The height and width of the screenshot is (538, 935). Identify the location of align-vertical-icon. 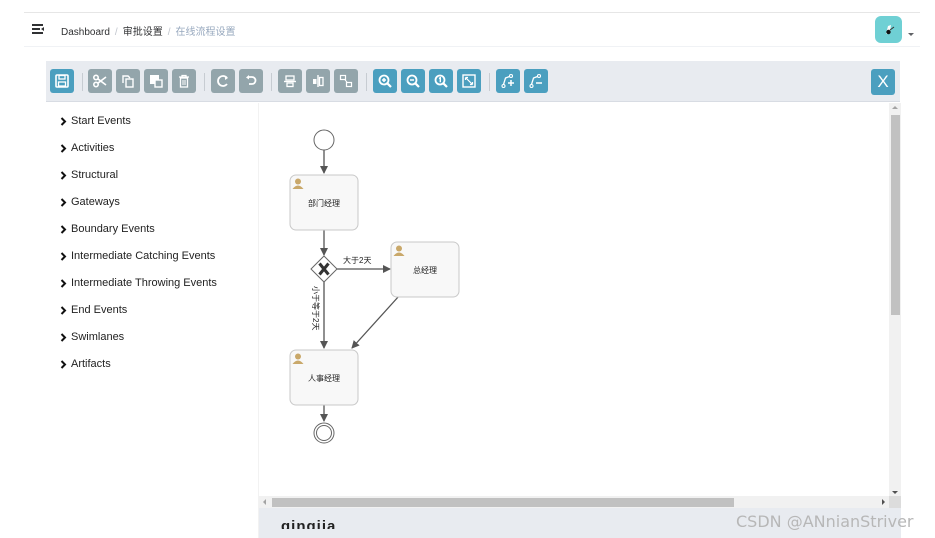
(318, 81).